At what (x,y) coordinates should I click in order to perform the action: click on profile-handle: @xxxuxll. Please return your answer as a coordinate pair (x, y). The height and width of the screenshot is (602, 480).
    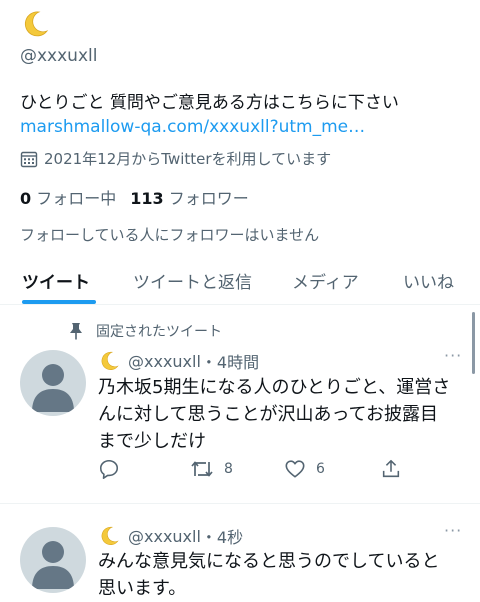
    Looking at the image, I should click on (59, 56).